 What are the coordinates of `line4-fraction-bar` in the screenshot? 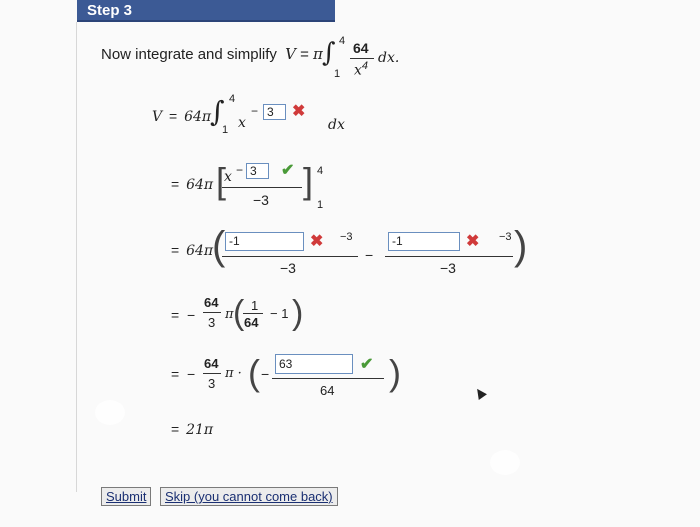 It's located at (212, 312).